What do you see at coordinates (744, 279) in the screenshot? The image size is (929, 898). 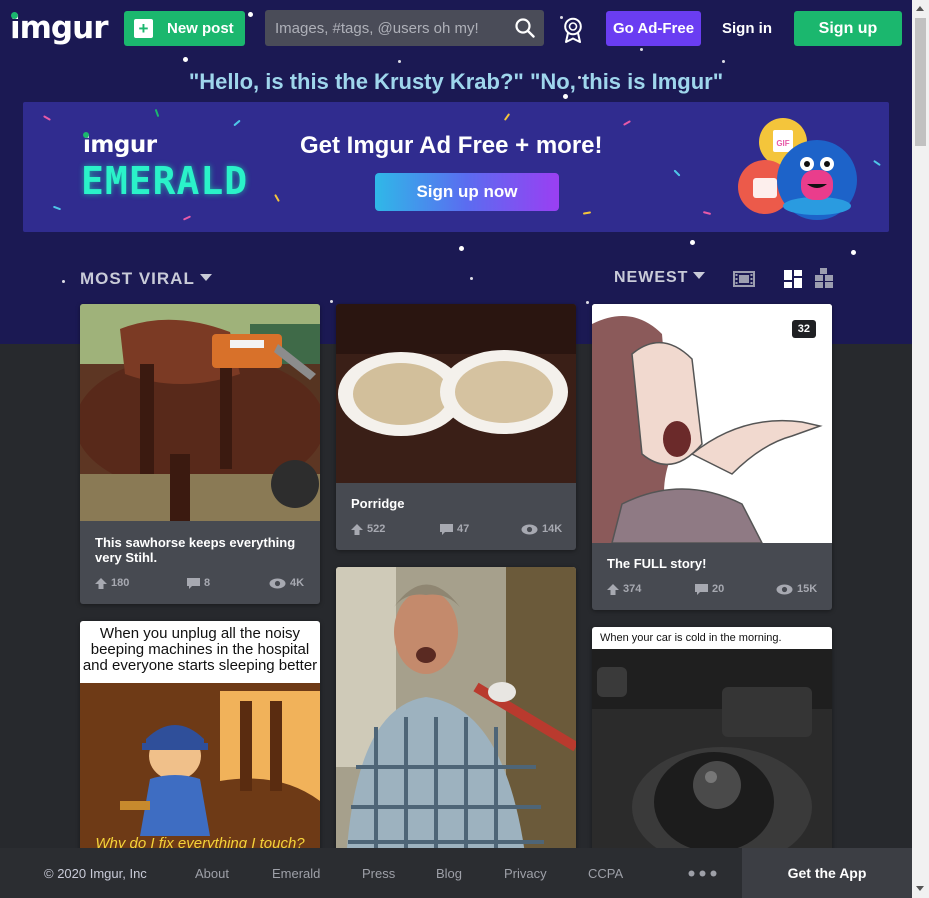 I see `film-view-icon` at bounding box center [744, 279].